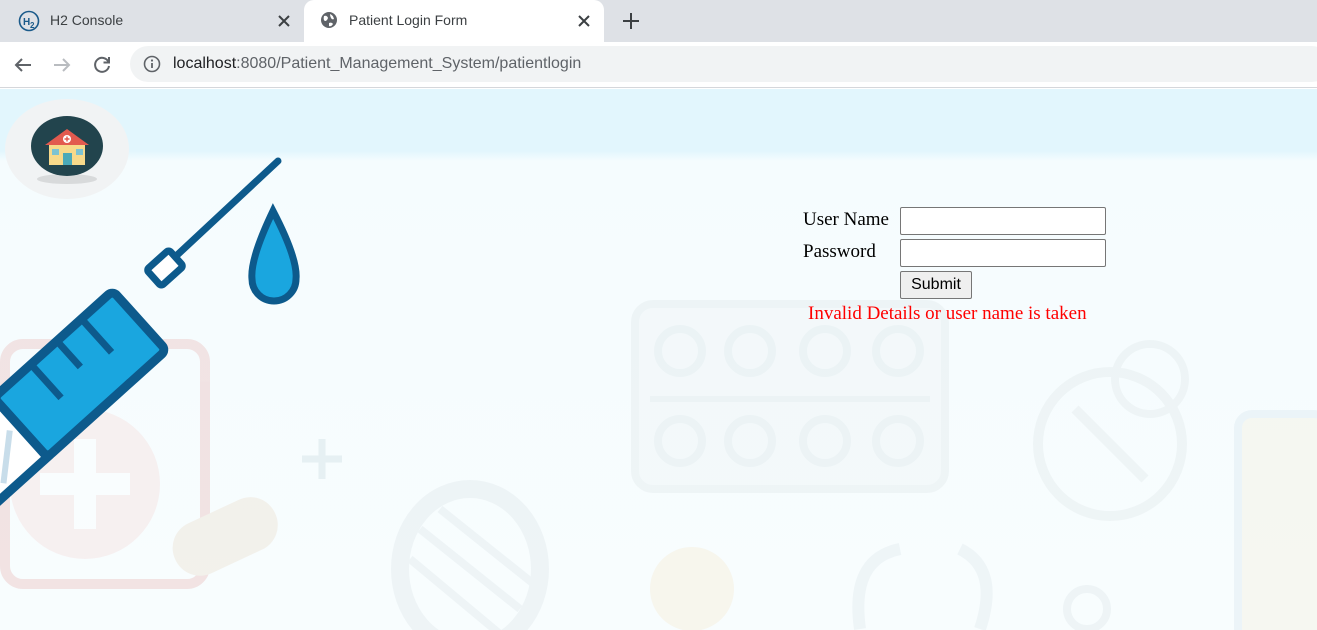 The width and height of the screenshot is (1317, 630). What do you see at coordinates (23, 65) in the screenshot?
I see `back-arrow-icon` at bounding box center [23, 65].